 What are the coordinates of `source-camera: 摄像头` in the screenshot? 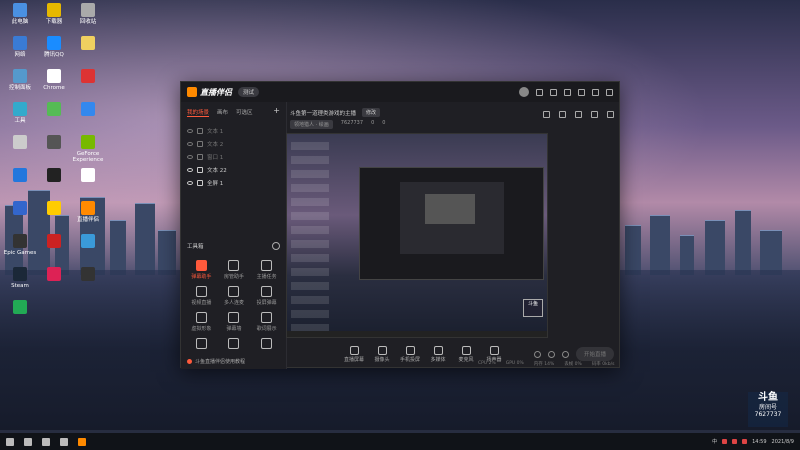 It's located at (382, 354).